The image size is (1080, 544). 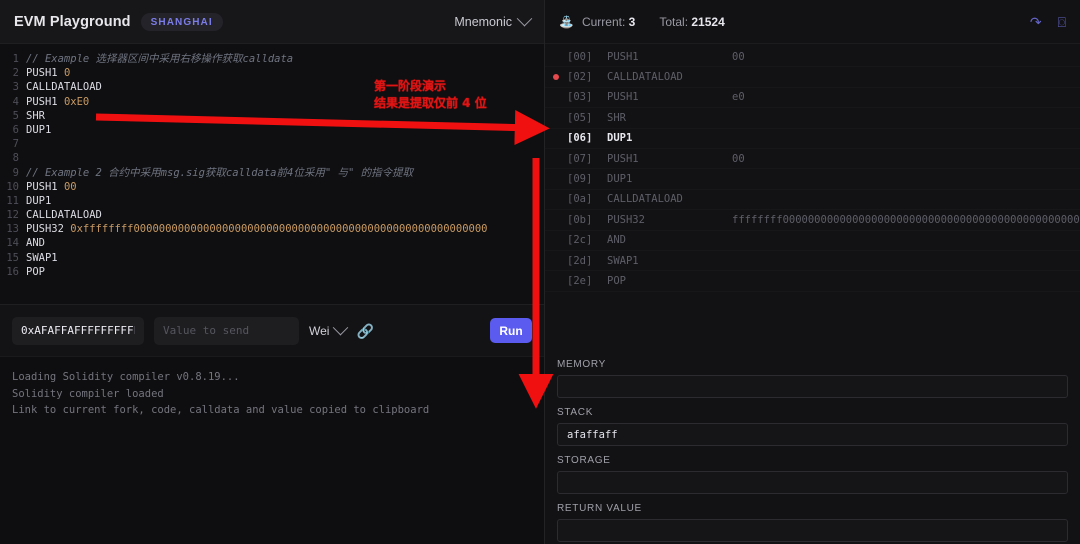 What do you see at coordinates (812, 482) in the screenshot?
I see `panel-value` at bounding box center [812, 482].